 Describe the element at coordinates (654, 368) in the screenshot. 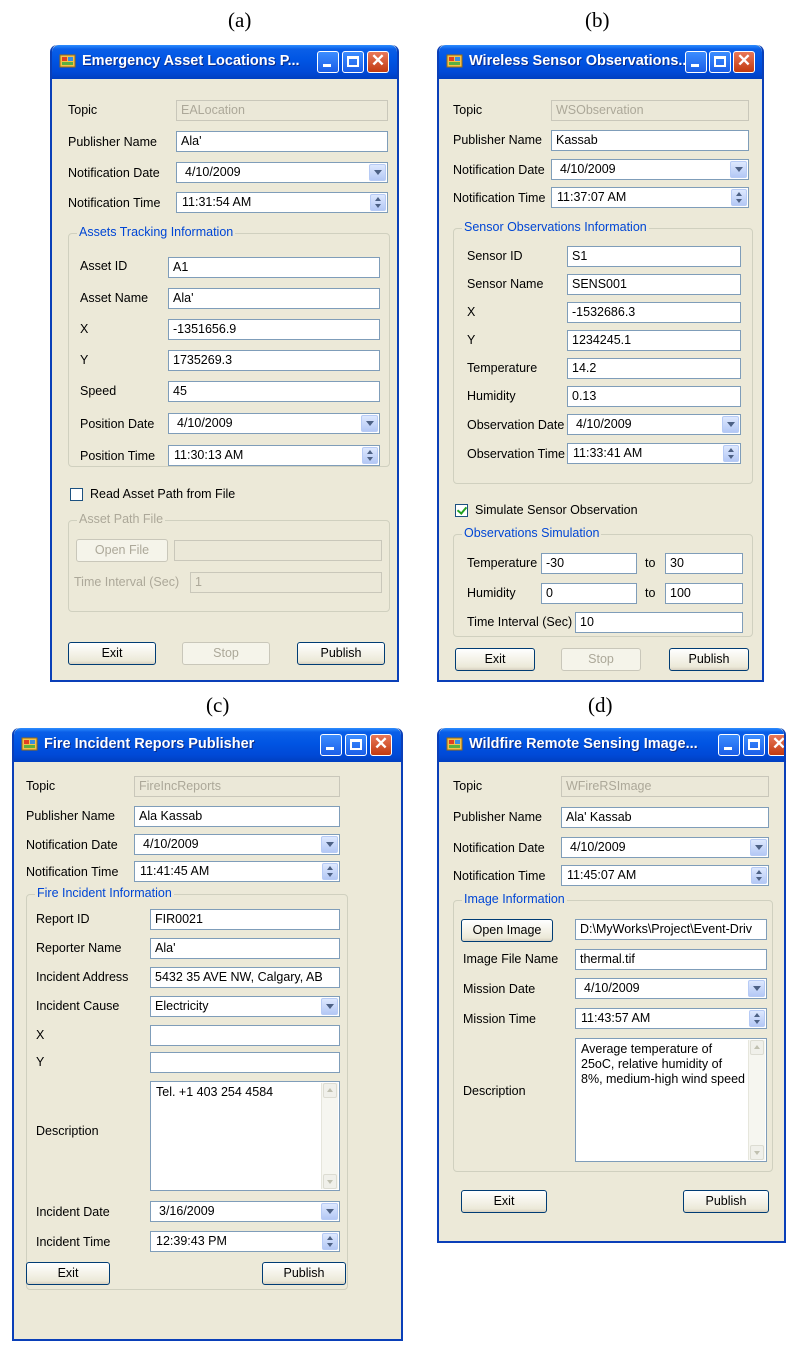

I see `temperature-field: 14.2` at that location.